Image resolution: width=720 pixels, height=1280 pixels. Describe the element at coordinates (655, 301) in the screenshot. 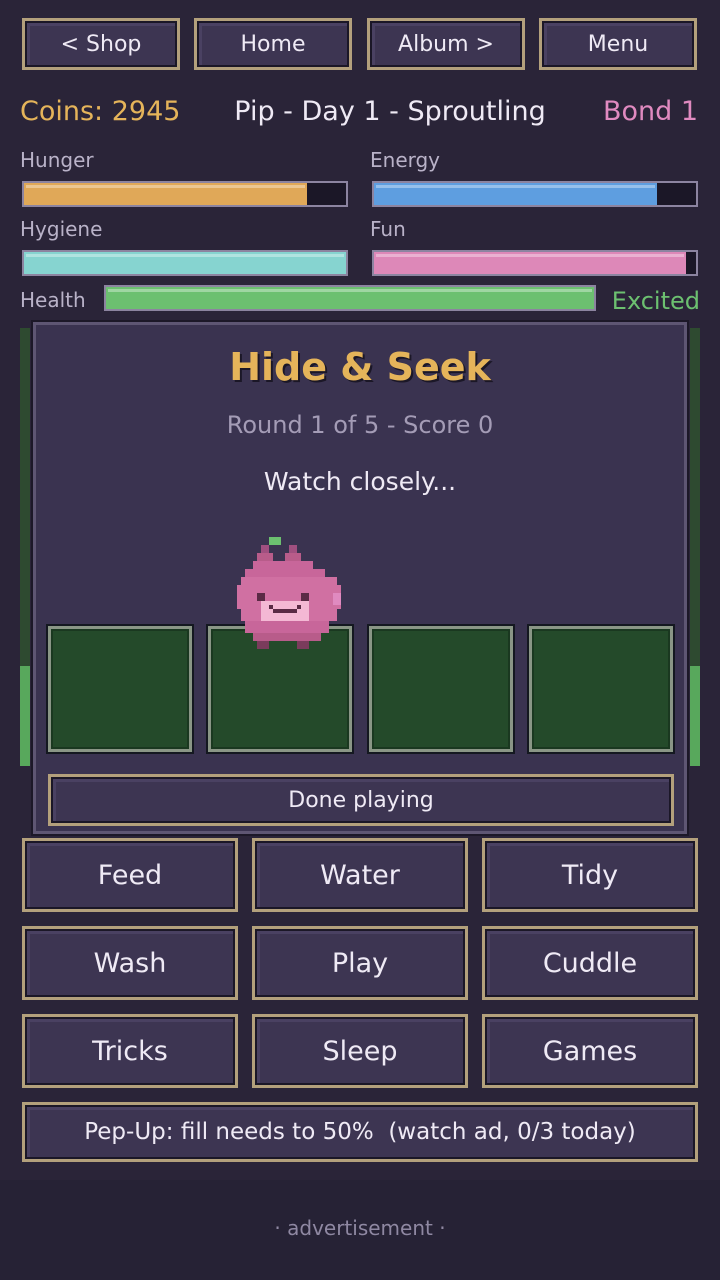

I see `mood-status: Excited` at that location.